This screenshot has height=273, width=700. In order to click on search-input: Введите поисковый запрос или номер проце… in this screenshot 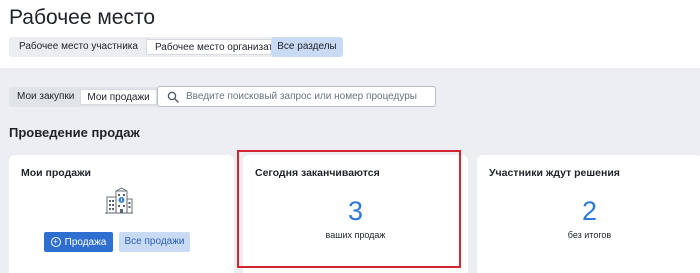, I will do `click(296, 96)`.